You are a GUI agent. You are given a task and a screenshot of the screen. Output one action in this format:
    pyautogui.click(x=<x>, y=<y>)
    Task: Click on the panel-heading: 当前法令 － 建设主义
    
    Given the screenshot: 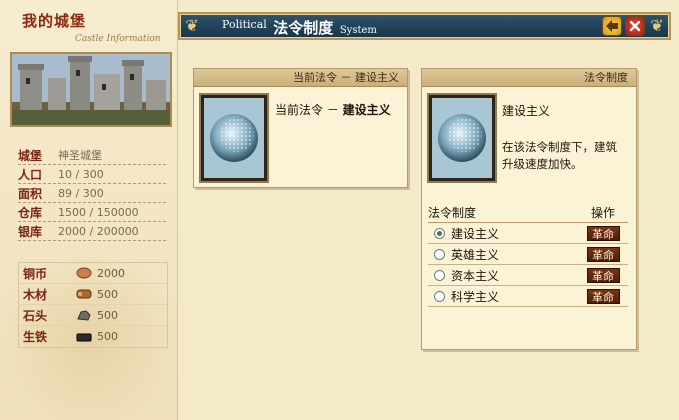 What is the action you would take?
    pyautogui.click(x=300, y=78)
    